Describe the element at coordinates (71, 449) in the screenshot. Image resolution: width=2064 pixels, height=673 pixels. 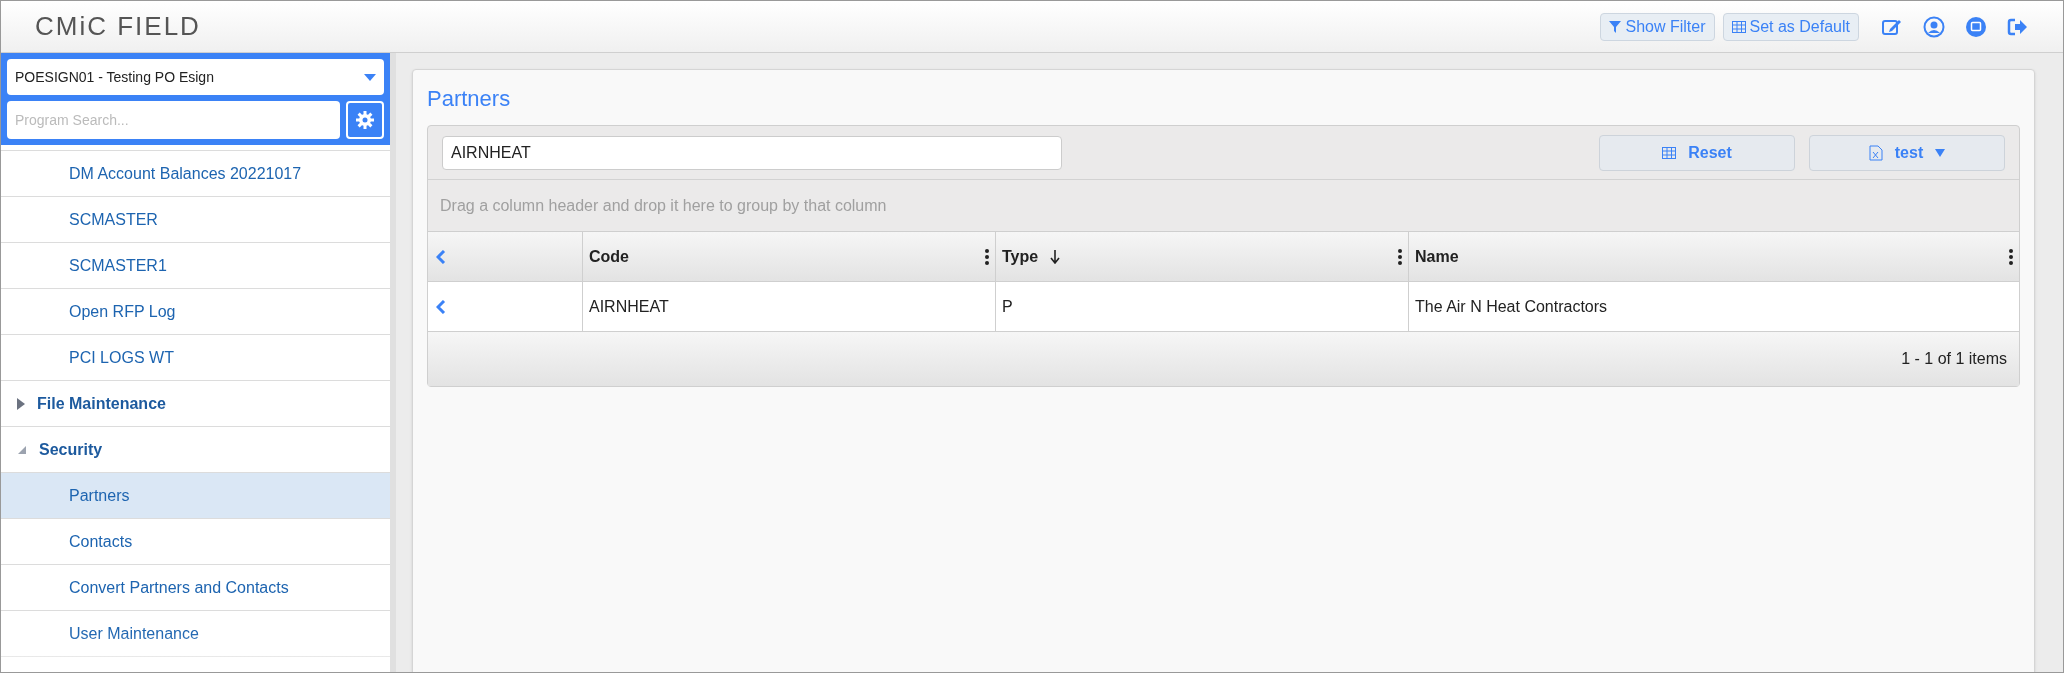
I see `sidebar-group-label: Security` at that location.